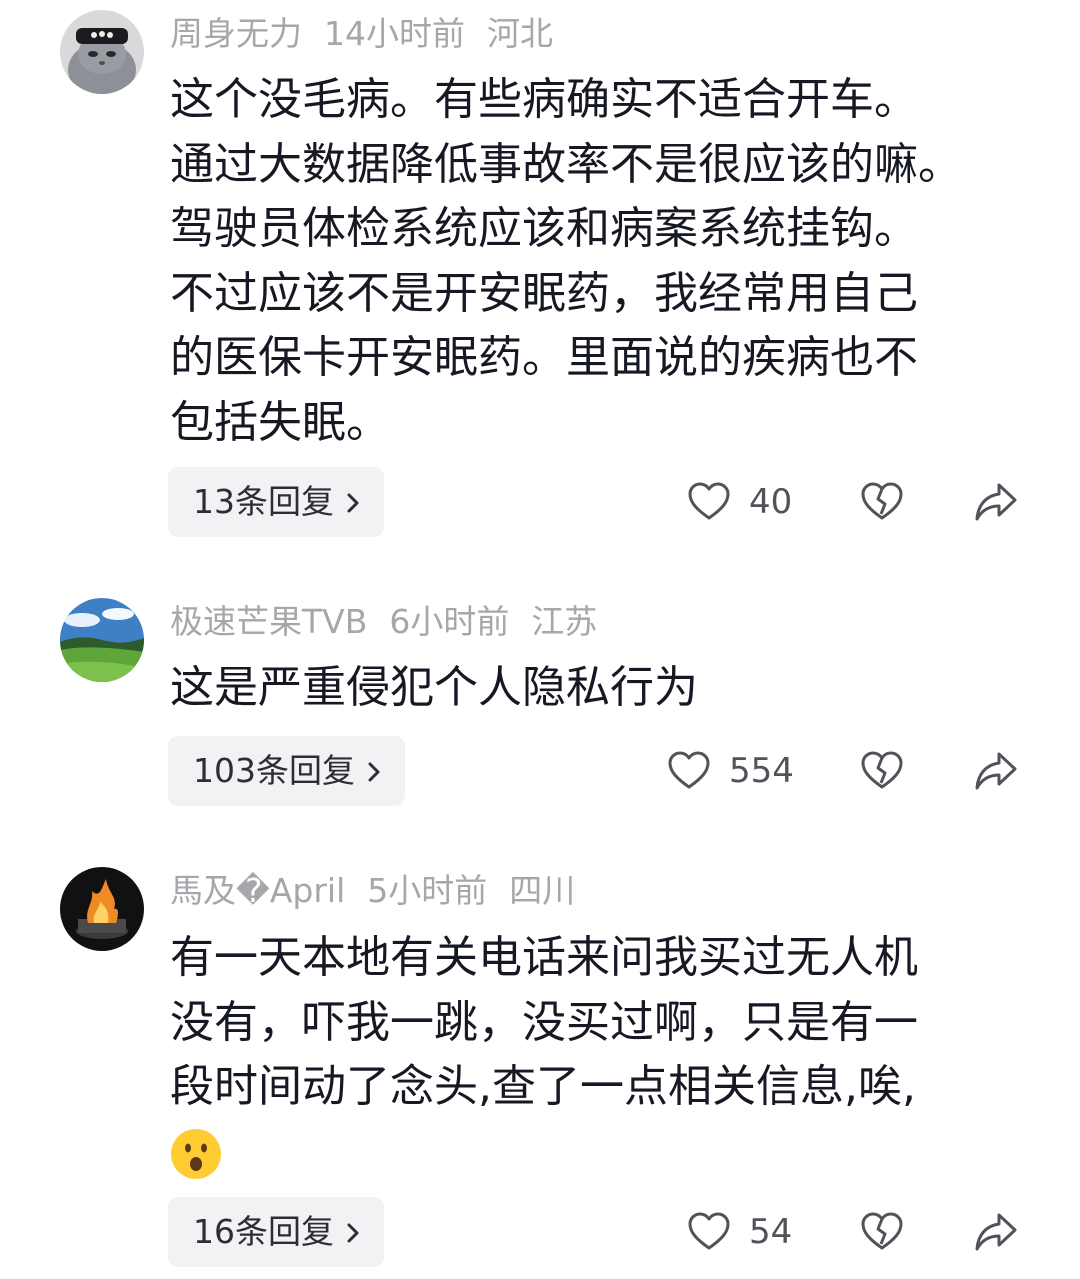  Describe the element at coordinates (427, 890) in the screenshot. I see `comment-time: 5小时前` at that location.